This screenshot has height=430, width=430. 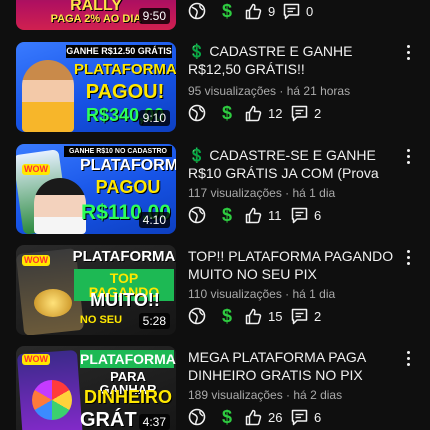 What do you see at coordinates (154, 118) in the screenshot?
I see `video-duration: 9:10` at bounding box center [154, 118].